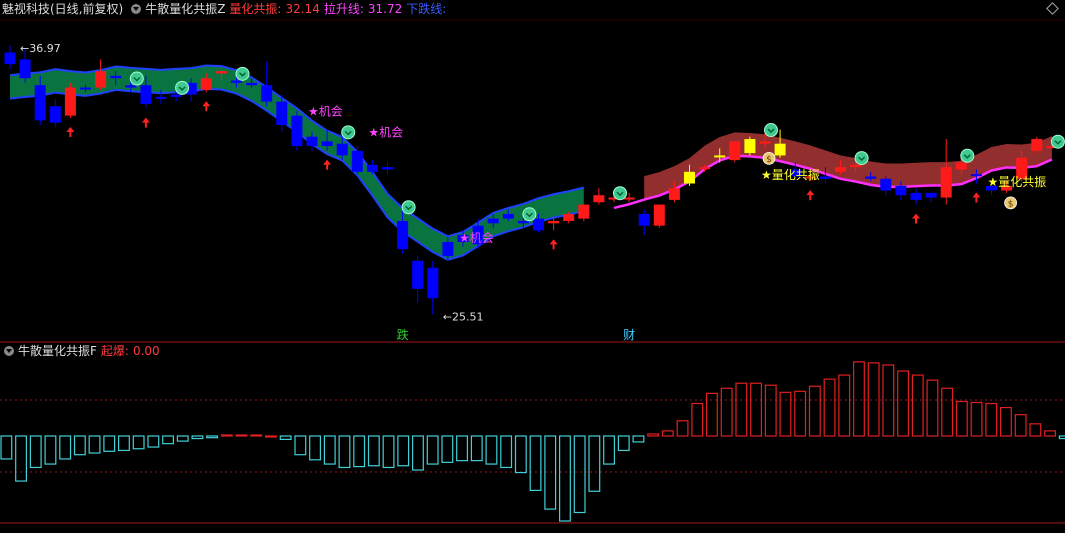  Describe the element at coordinates (9, 351) in the screenshot. I see `sub-indicator-dropdown-icon` at that location.